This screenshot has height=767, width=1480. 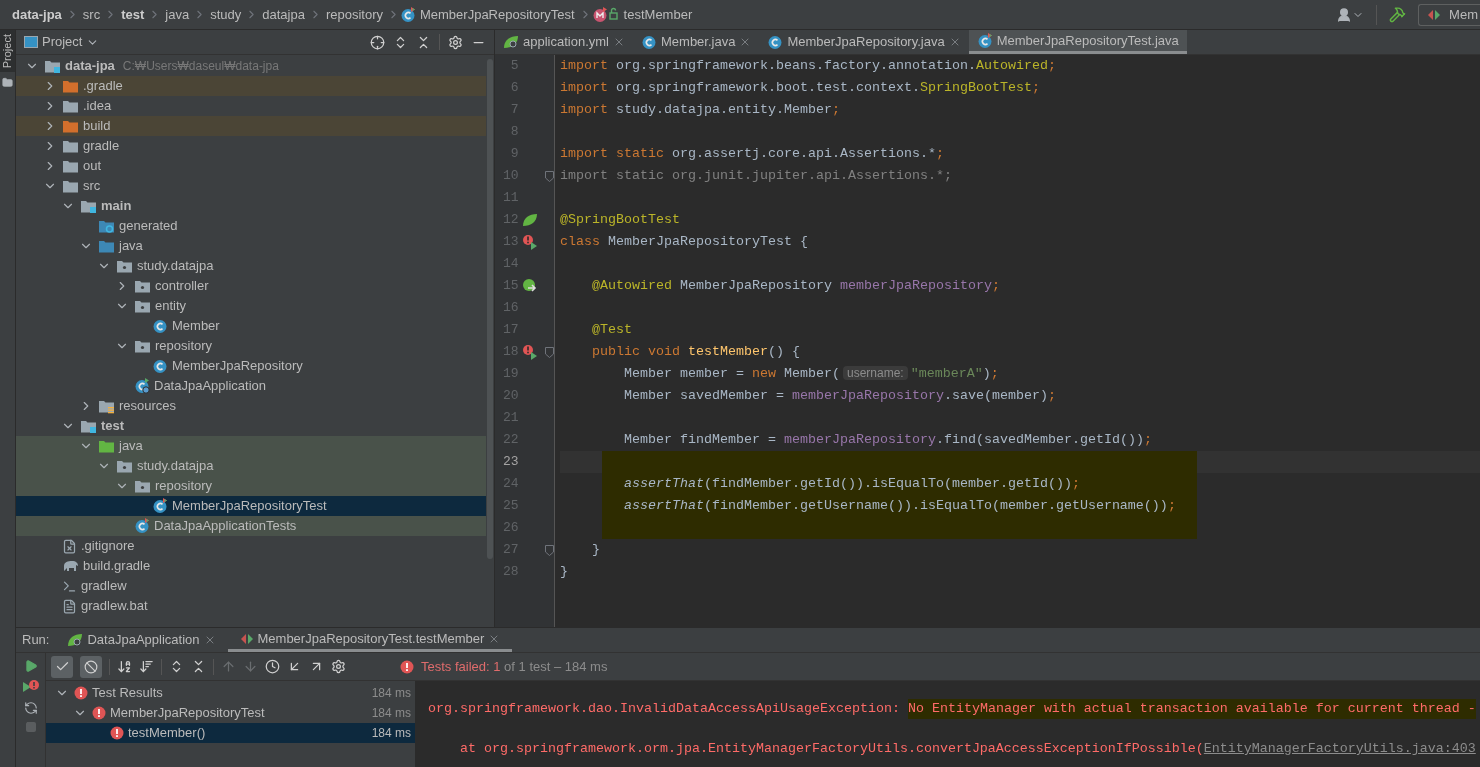 What do you see at coordinates (124, 666) in the screenshot?
I see `sort-alphabetically-icon` at bounding box center [124, 666].